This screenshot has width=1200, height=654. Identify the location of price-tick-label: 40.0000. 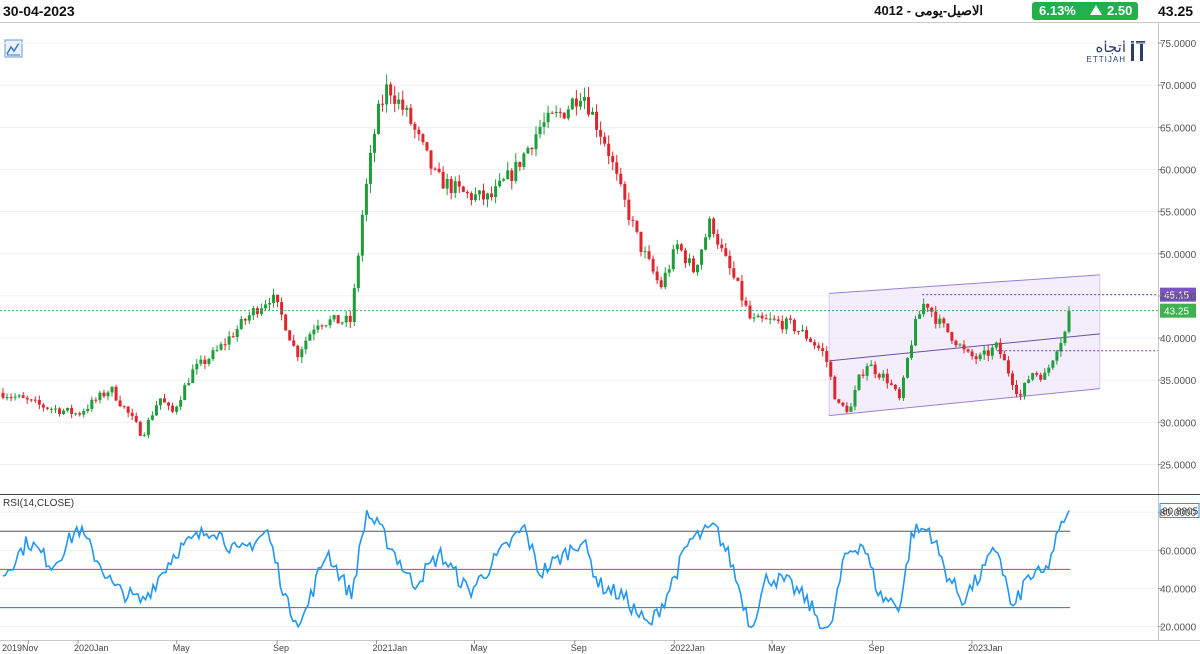
(1178, 339).